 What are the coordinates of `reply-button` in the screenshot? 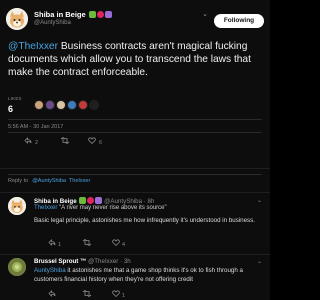 It's located at (52, 294).